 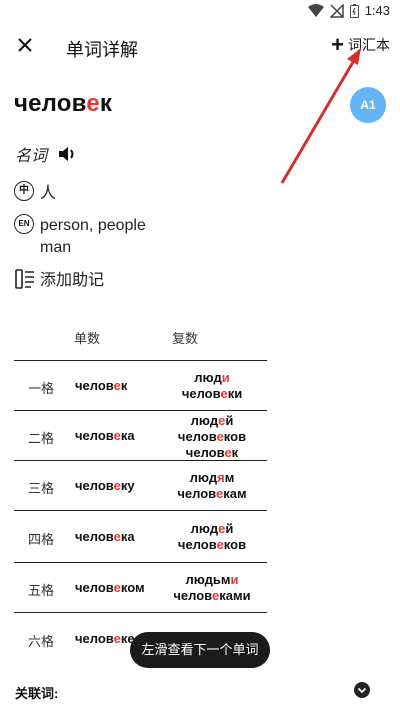 I want to click on translation-row: EN, so click(x=24, y=224).